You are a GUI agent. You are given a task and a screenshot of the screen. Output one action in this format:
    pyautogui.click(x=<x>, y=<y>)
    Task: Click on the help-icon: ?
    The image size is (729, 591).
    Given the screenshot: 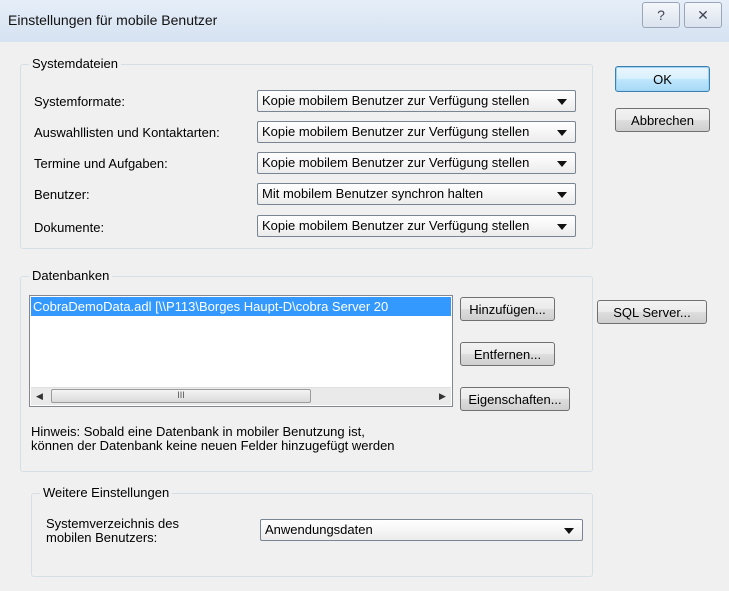 What is the action you would take?
    pyautogui.click(x=661, y=15)
    